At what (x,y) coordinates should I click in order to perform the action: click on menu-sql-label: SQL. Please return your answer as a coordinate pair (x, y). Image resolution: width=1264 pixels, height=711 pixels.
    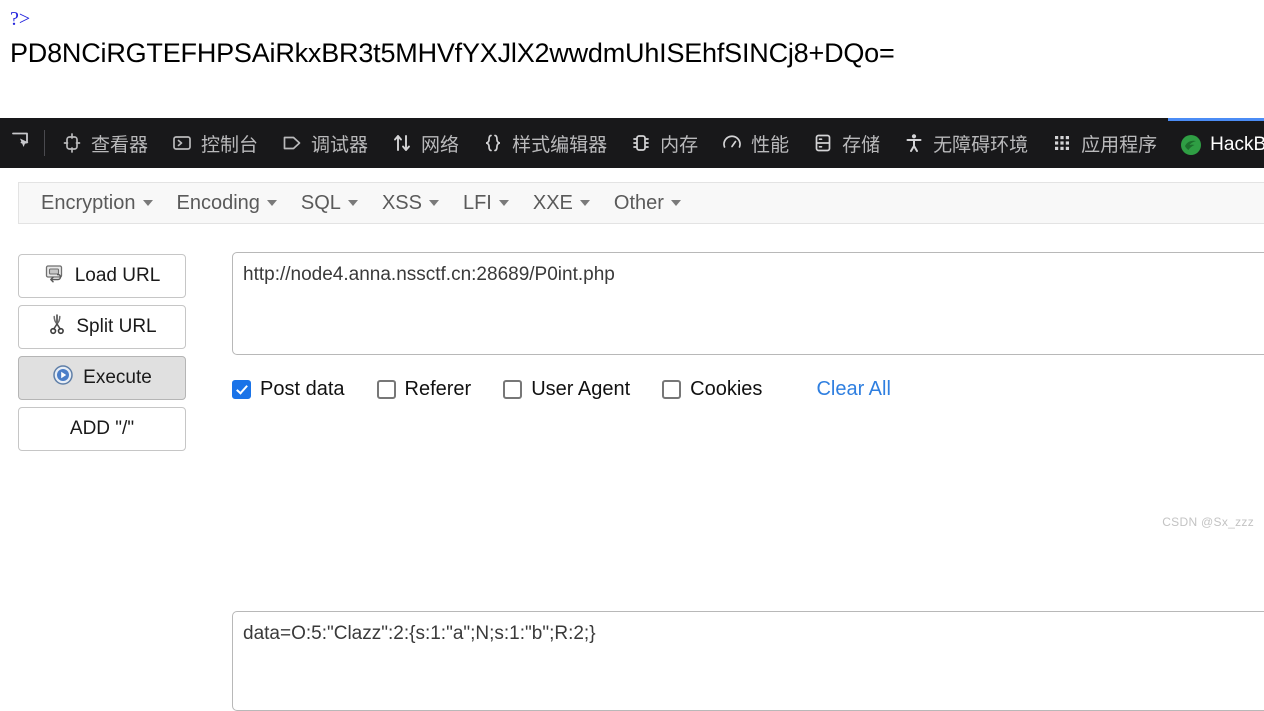
    Looking at the image, I should click on (320, 202).